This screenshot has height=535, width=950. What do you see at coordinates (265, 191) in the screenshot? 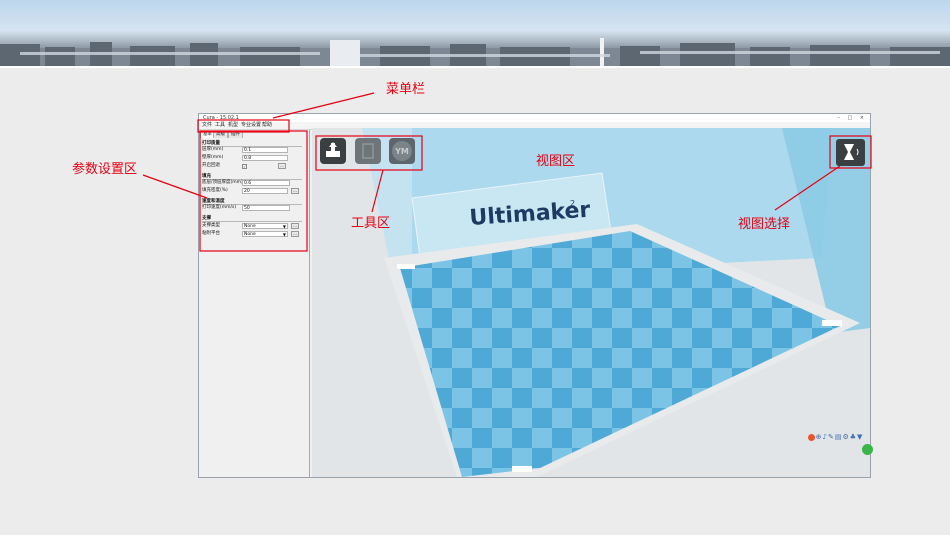
I see `fill-density-input: 20` at bounding box center [265, 191].